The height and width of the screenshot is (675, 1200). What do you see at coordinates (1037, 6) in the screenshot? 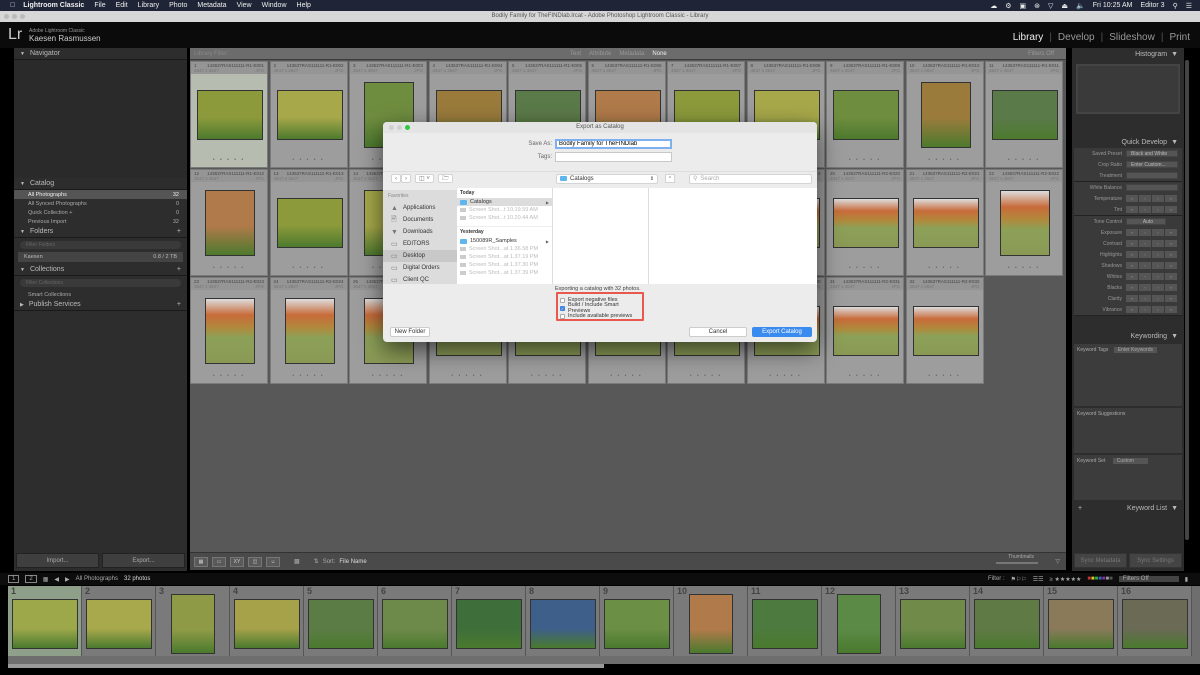
I see `bluetooth-icon: ⊛` at bounding box center [1037, 6].